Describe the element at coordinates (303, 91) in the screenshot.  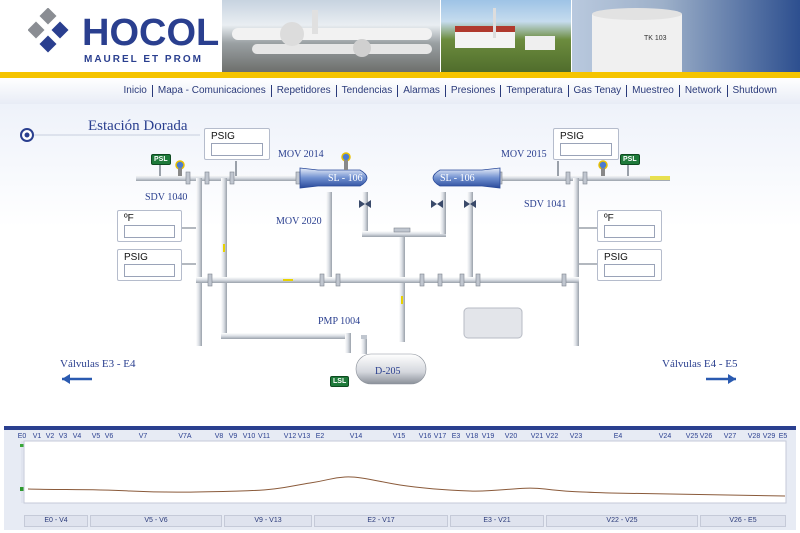
I see `nav-repetidores: Repetidores` at that location.